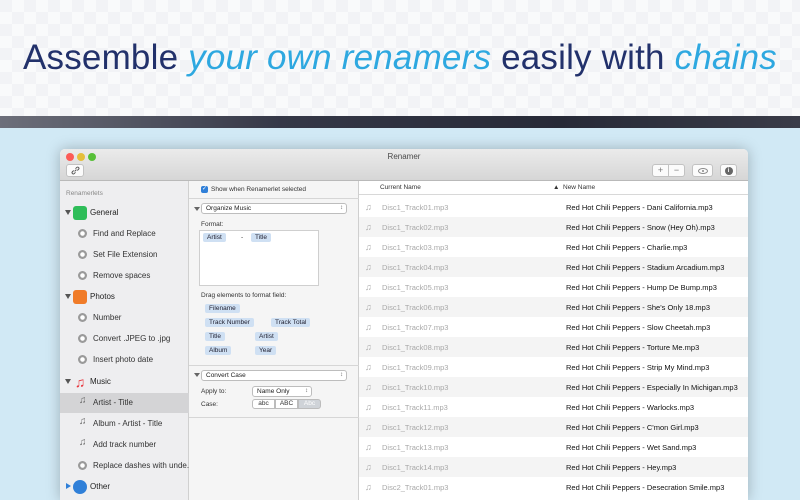 Image resolution: width=800 pixels, height=500 pixels. I want to click on sidebar-item-label: Find and Replace, so click(124, 233).